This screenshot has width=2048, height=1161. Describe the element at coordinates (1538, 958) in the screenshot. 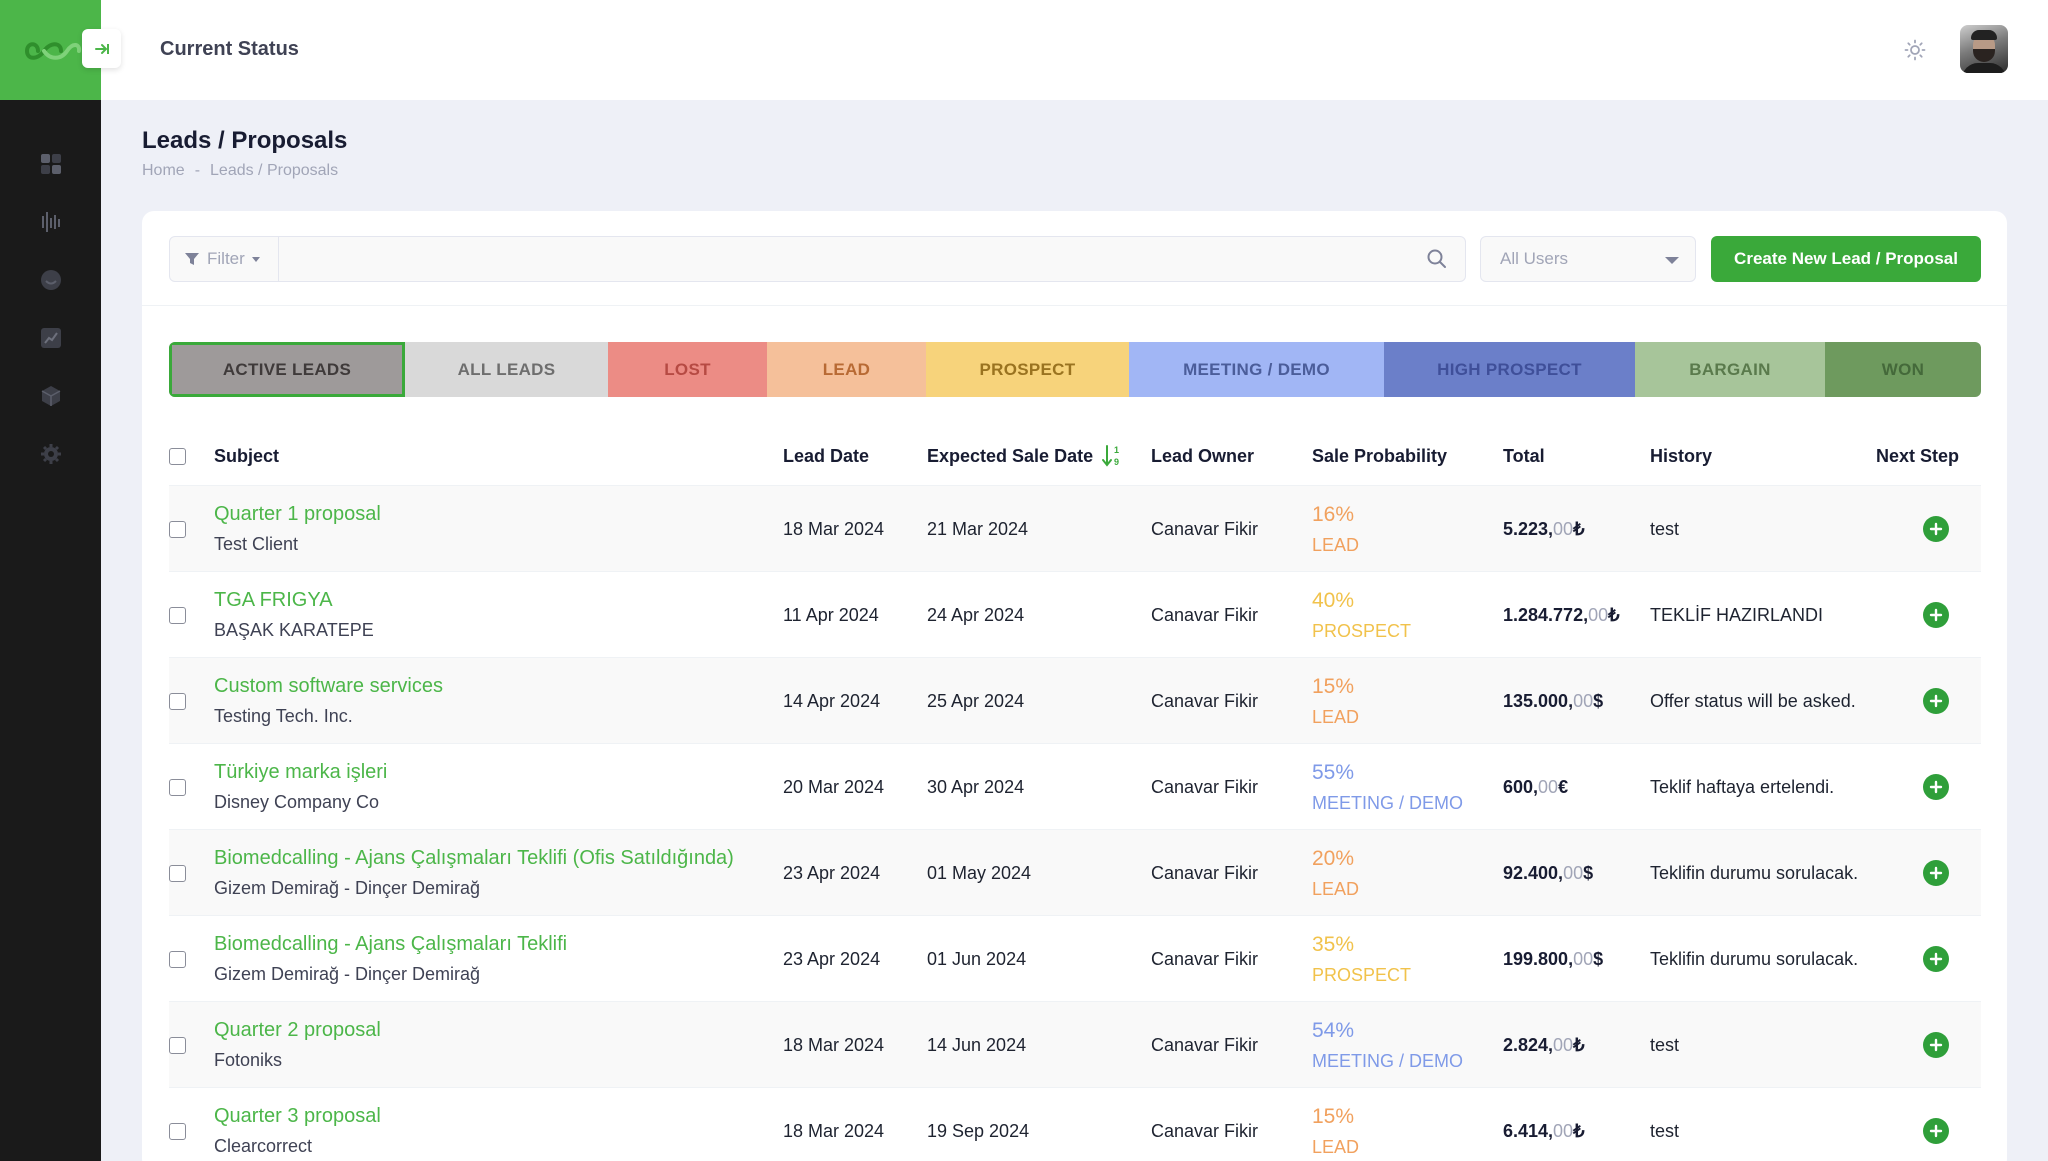

I see `total-amount: 199.800,` at that location.